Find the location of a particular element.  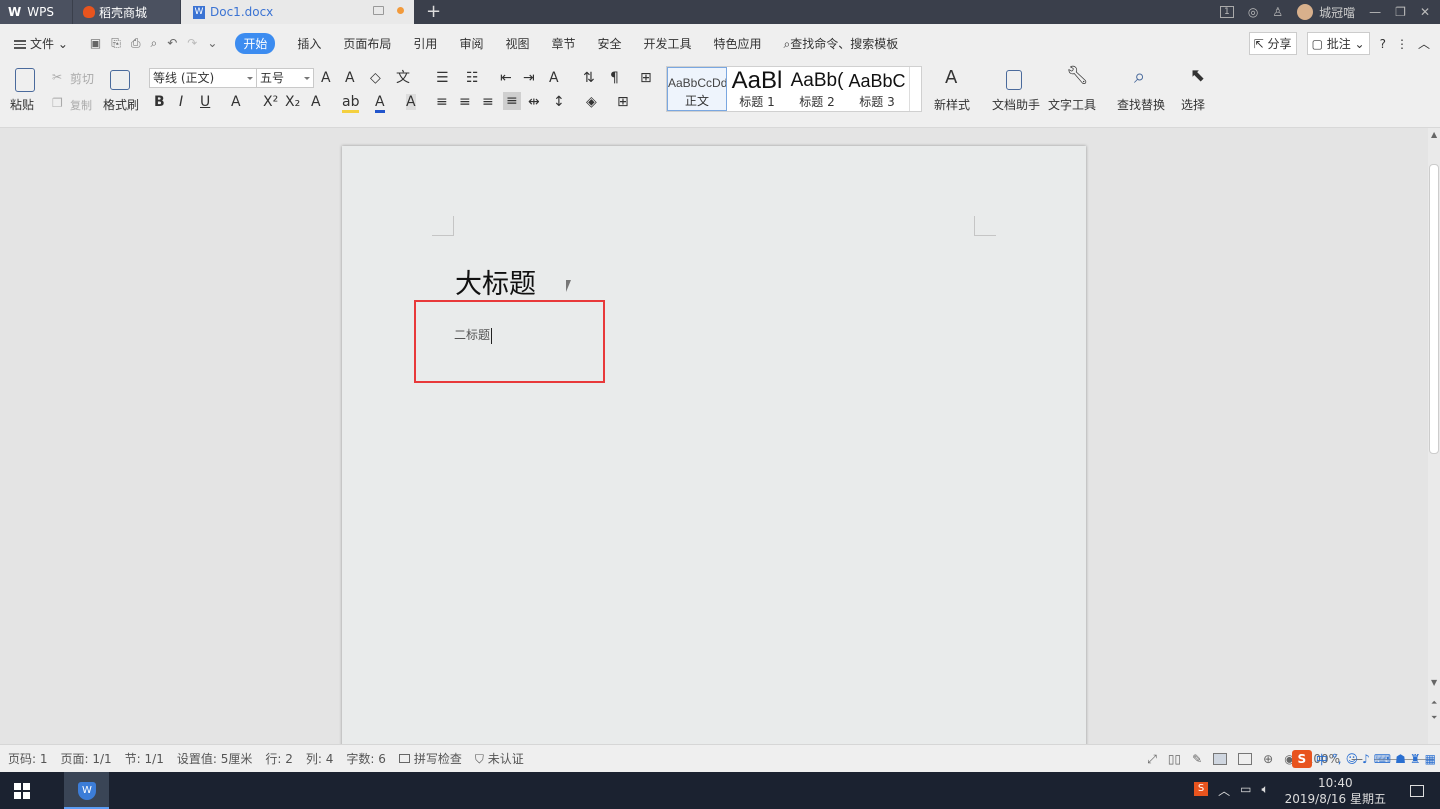

tab-developer: 开发工具 is located at coordinates (668, 43).